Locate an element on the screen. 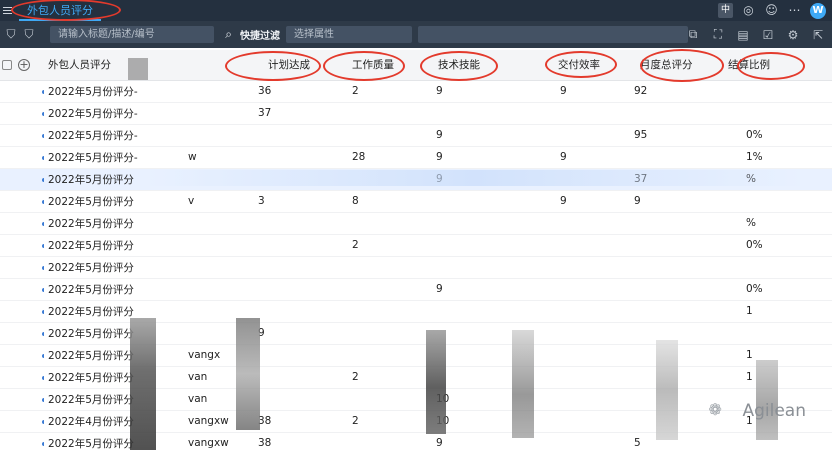  row-tech: 10 is located at coordinates (443, 399).